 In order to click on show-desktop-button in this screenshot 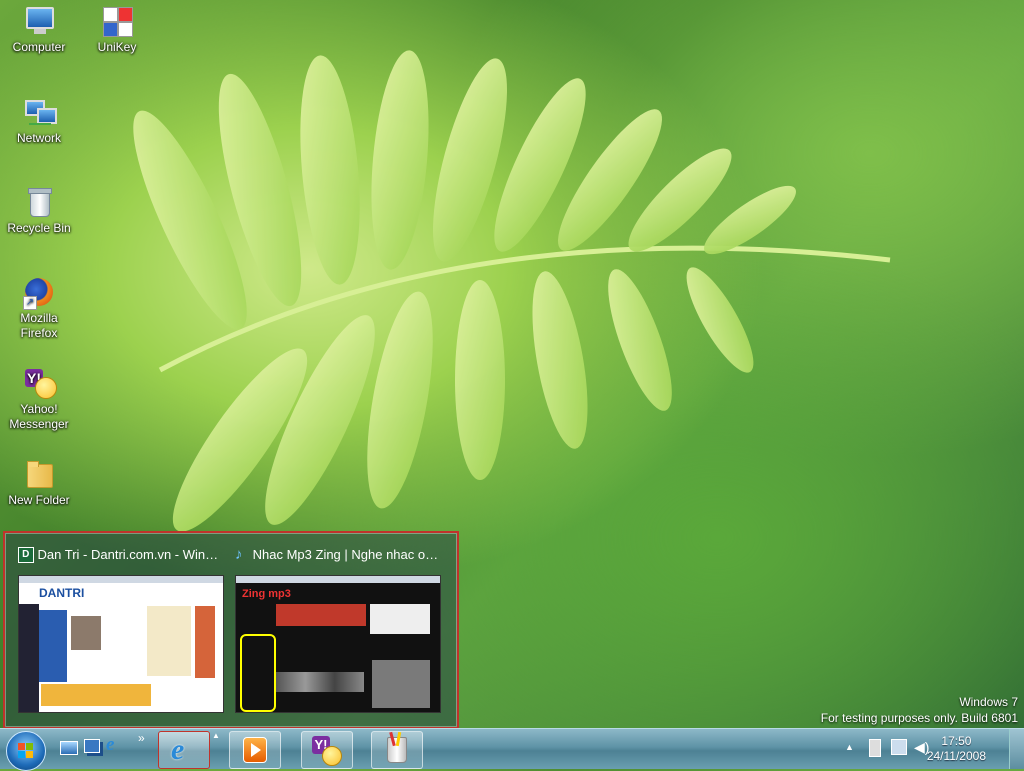, I will do `click(1016, 749)`.